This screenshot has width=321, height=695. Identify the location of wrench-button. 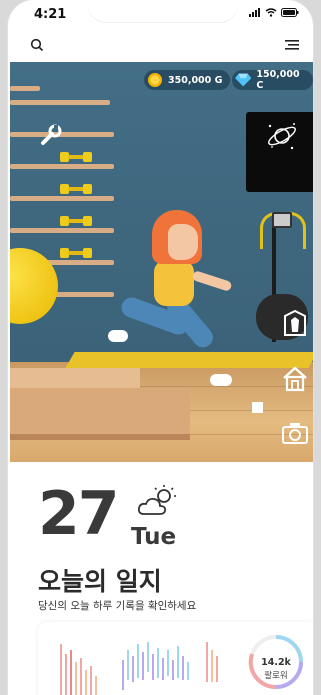
(51, 135).